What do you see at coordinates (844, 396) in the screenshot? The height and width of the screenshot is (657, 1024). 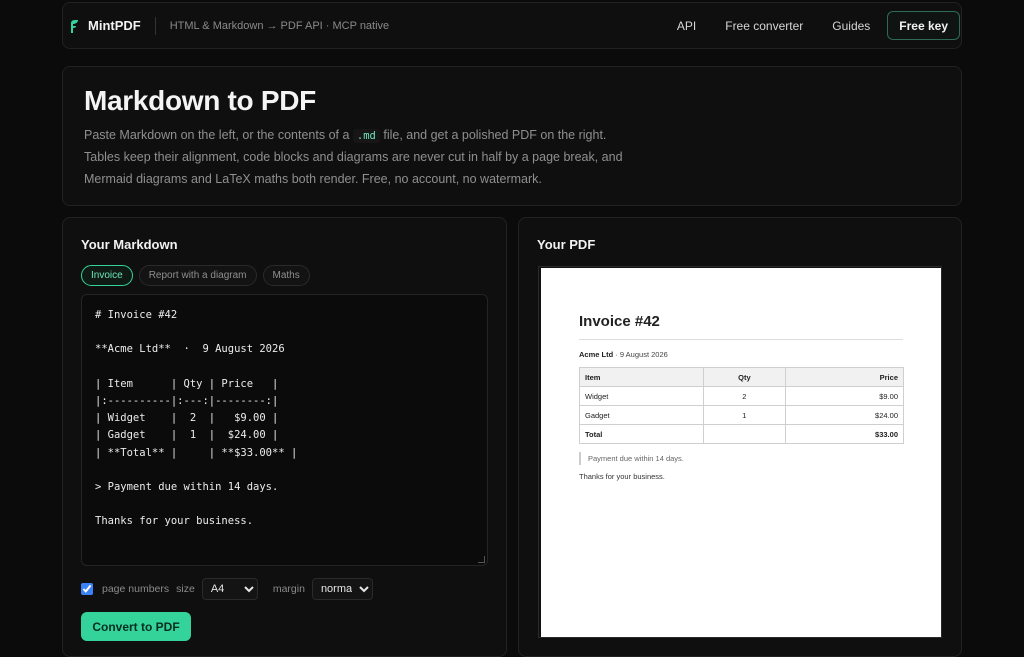 I see `cell-price: $9.00` at bounding box center [844, 396].